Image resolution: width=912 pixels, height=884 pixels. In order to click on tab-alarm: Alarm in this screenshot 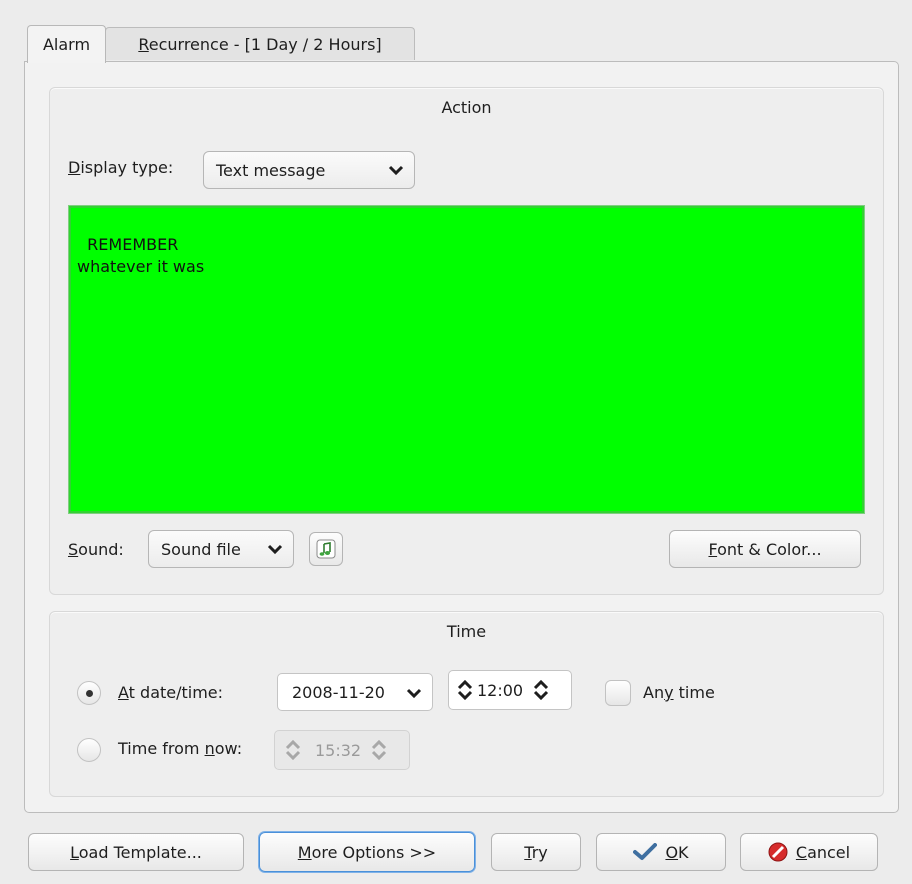, I will do `click(66, 44)`.